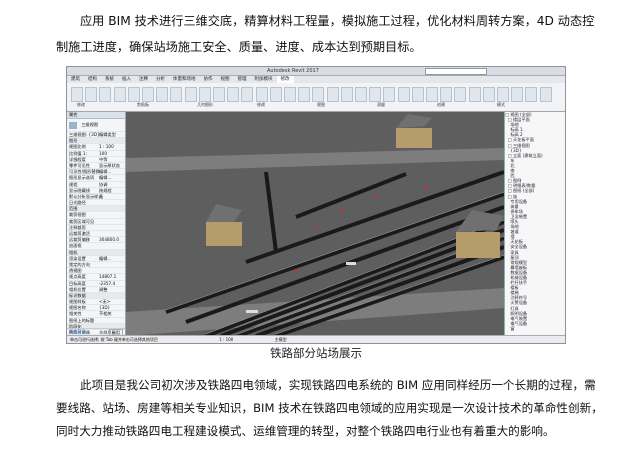 This screenshot has width=632, height=449. I want to click on type-selector-label: 三维视图, so click(90, 124).